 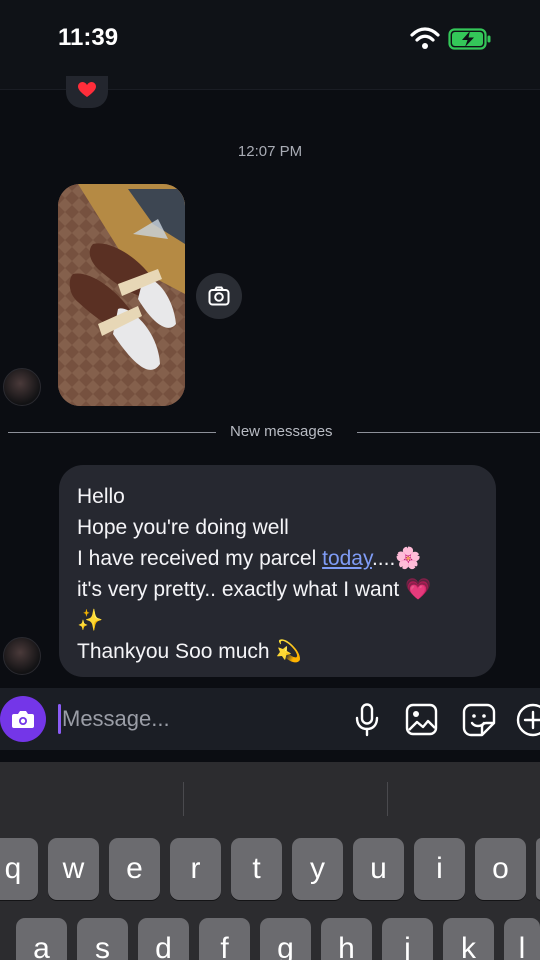 What do you see at coordinates (285, 939) in the screenshot?
I see `key-g: g` at bounding box center [285, 939].